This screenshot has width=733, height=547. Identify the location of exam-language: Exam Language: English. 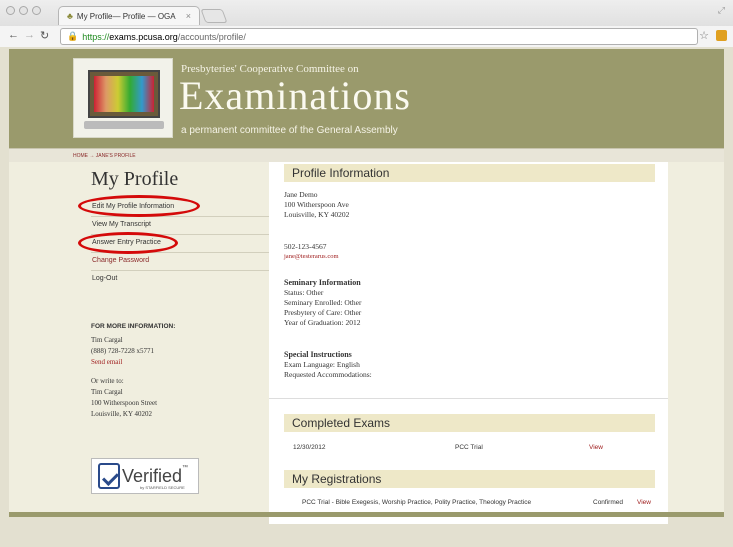
(322, 364).